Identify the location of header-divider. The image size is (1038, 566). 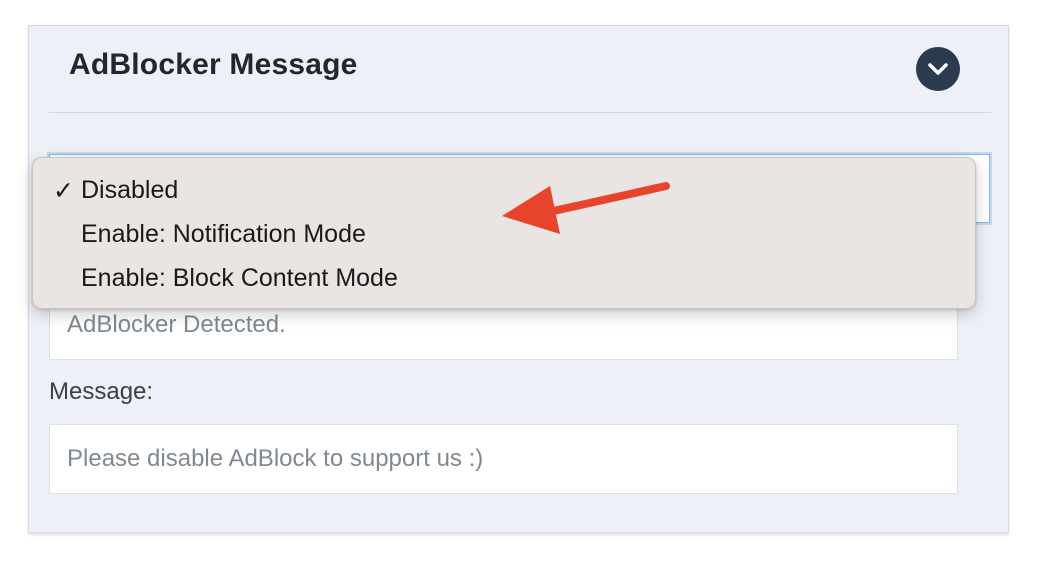
(520, 112).